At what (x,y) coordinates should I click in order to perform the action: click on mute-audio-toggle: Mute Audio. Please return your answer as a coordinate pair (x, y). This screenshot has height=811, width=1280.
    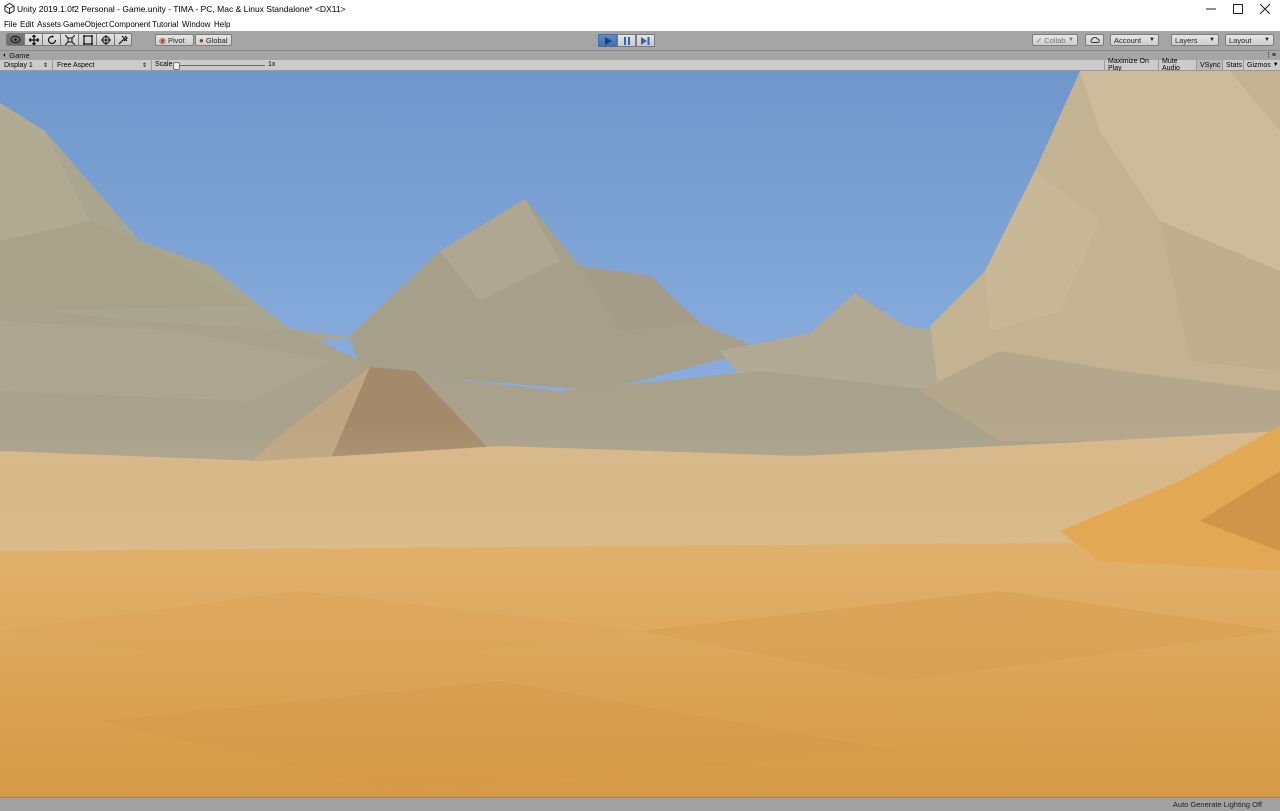
    Looking at the image, I should click on (1177, 65).